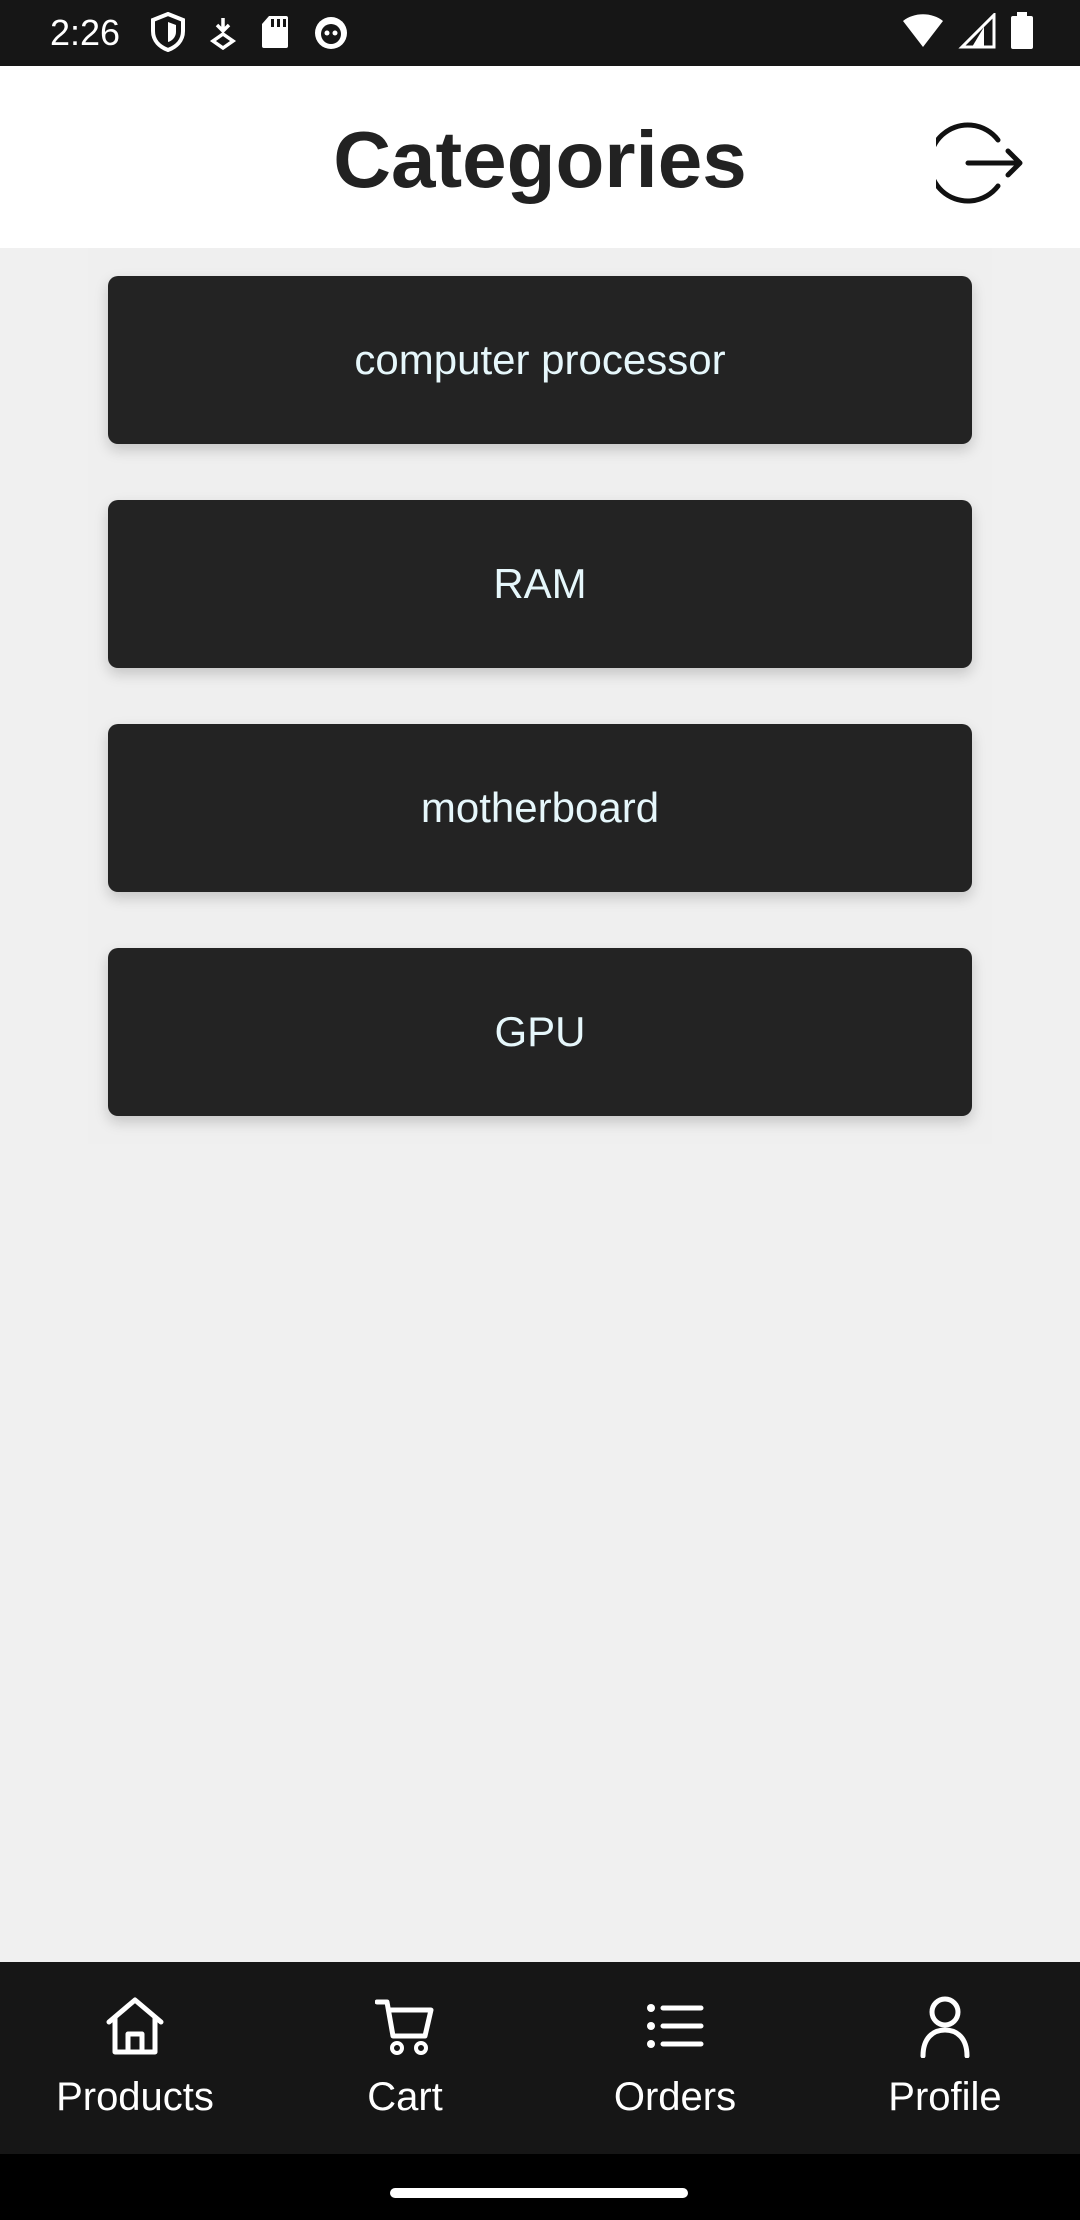 The height and width of the screenshot is (2220, 1080). I want to click on category-card-computer-processor: computer processor, so click(540, 360).